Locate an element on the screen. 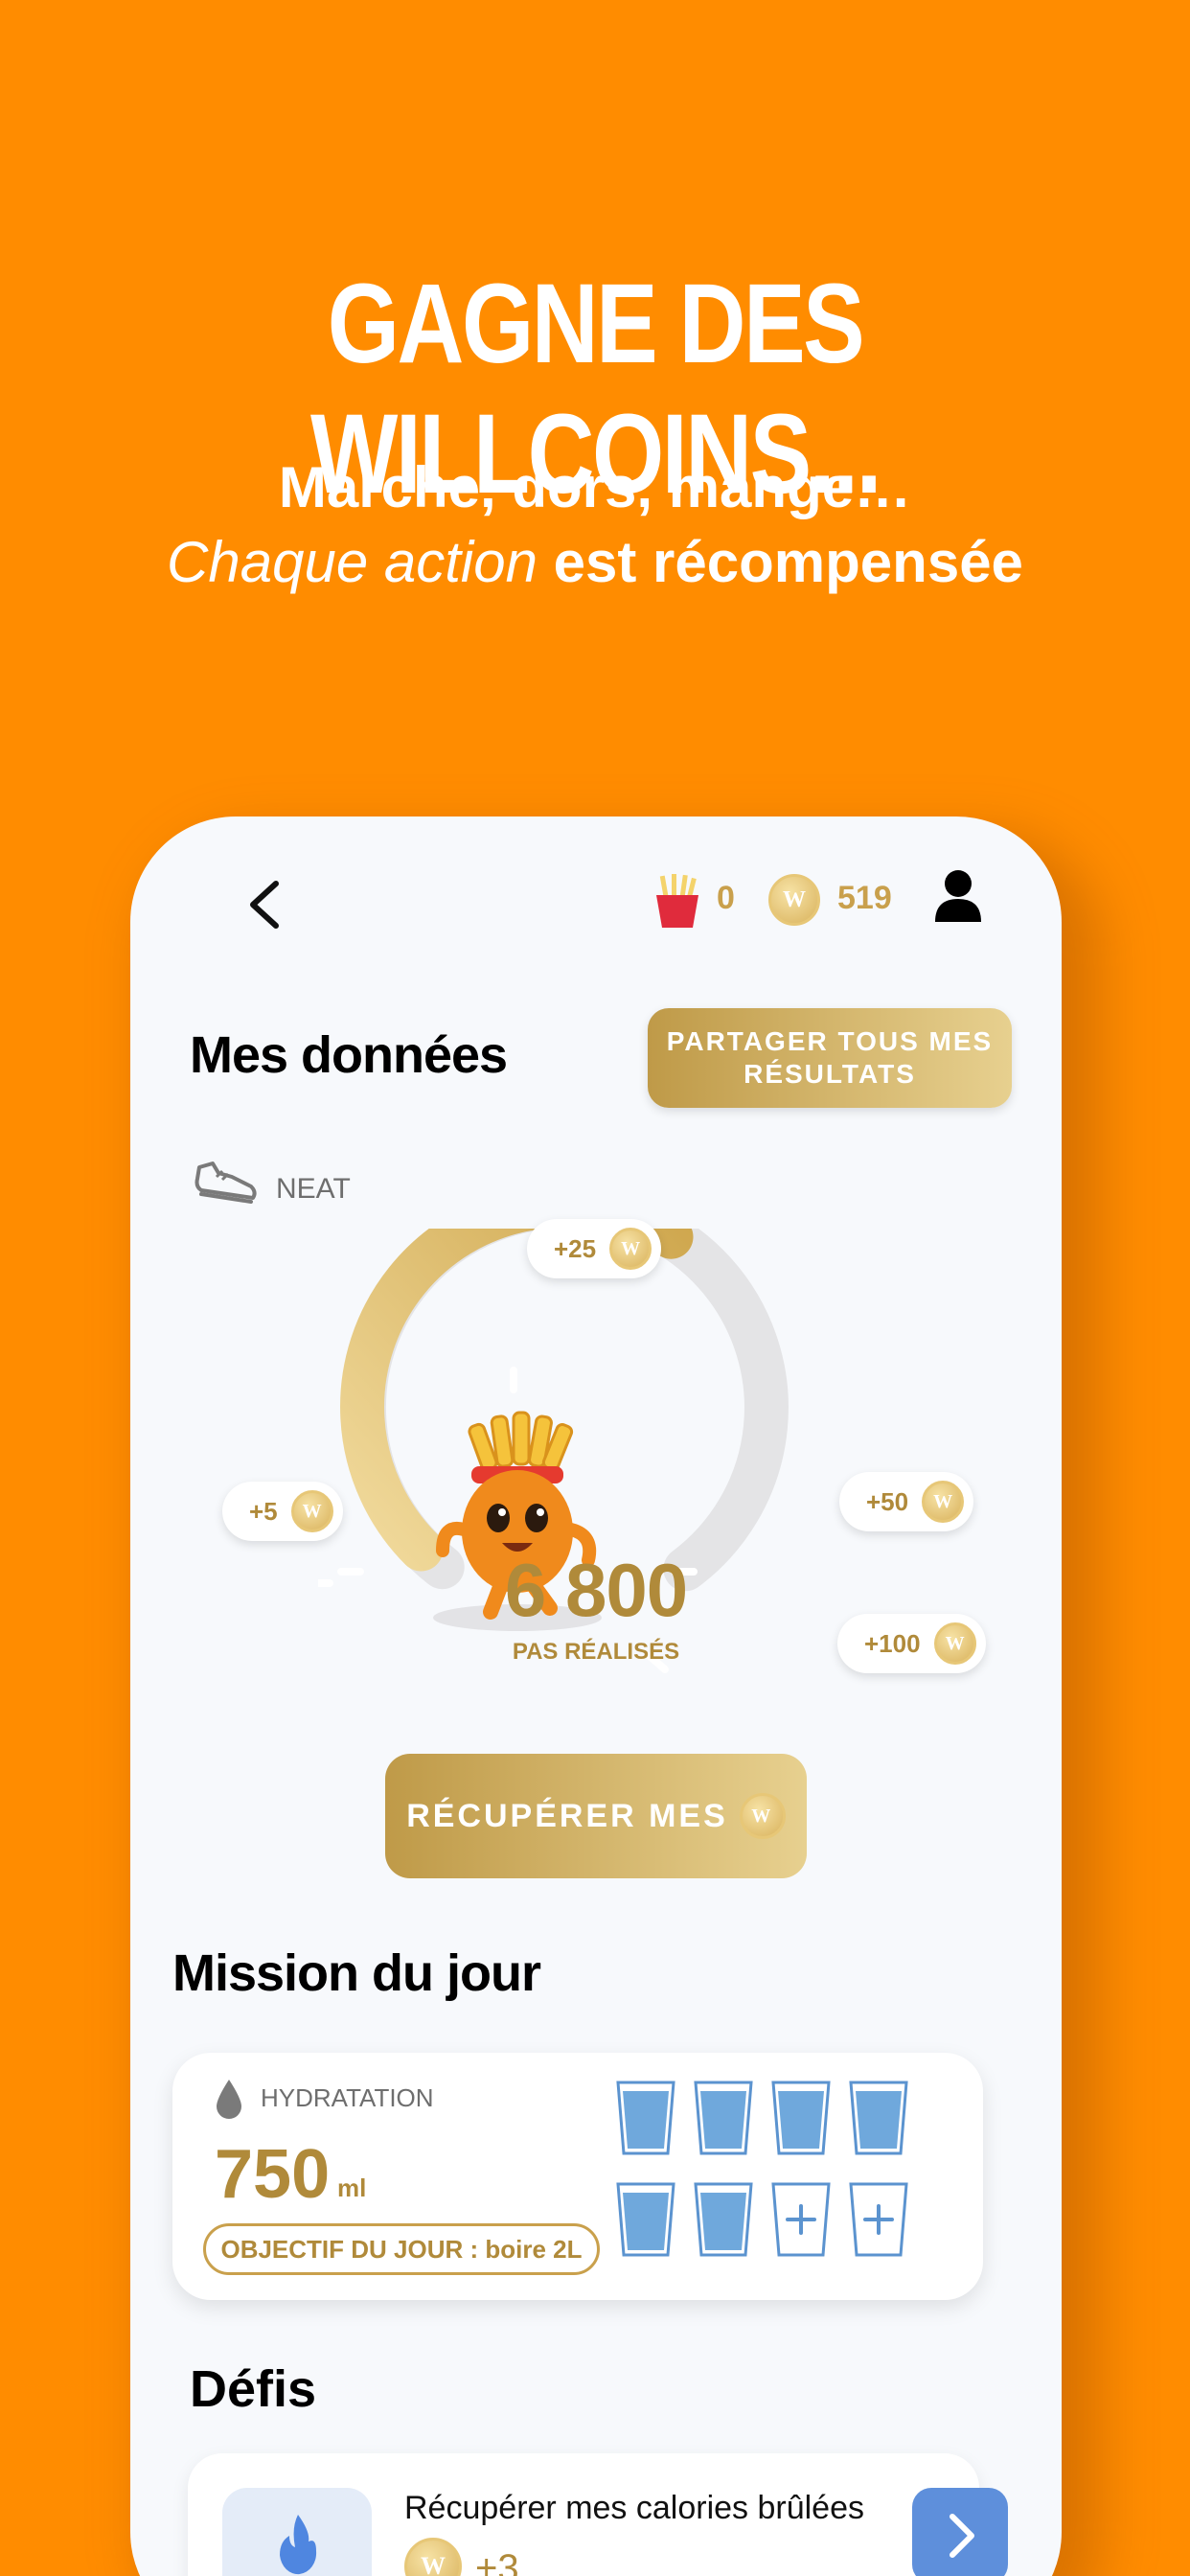 This screenshot has width=1190, height=2576. milestone-50: +50 is located at coordinates (906, 1502).